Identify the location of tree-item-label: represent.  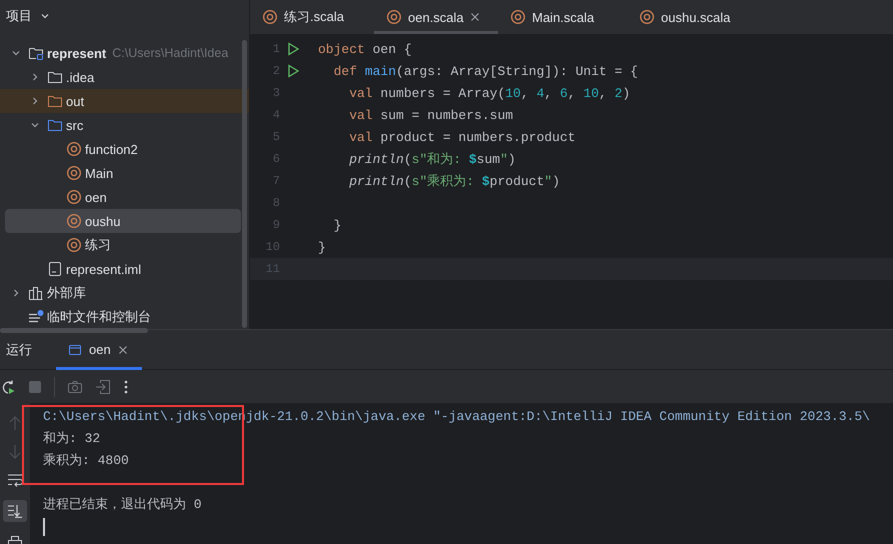
(76, 53).